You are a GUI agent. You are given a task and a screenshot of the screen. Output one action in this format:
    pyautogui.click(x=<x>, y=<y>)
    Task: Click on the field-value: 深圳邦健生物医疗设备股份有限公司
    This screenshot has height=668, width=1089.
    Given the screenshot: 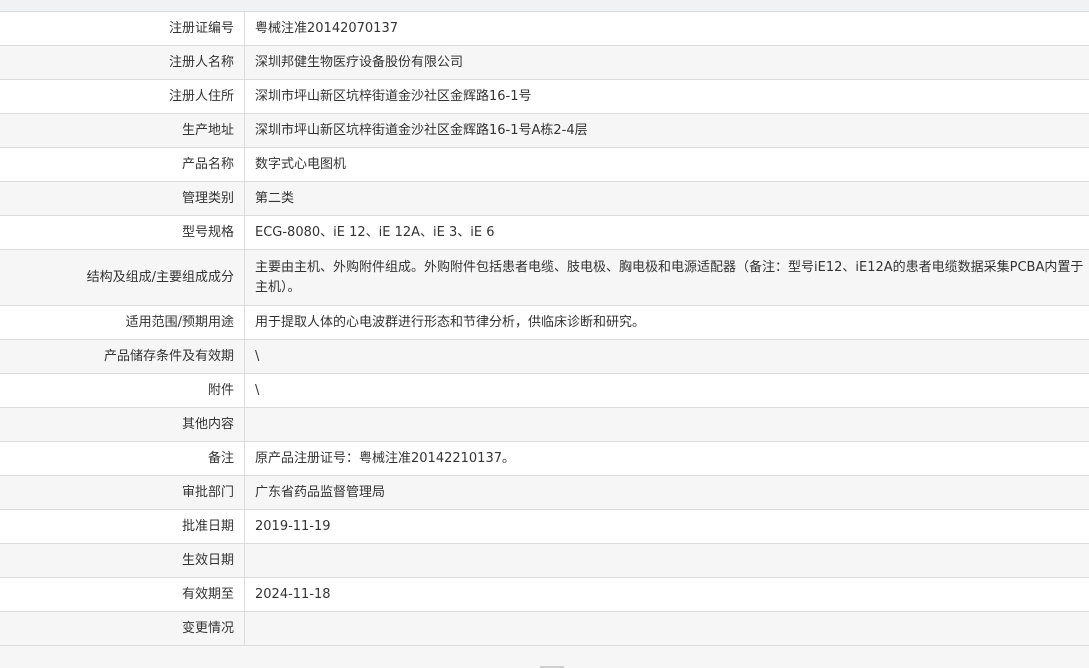 What is the action you would take?
    pyautogui.click(x=666, y=62)
    